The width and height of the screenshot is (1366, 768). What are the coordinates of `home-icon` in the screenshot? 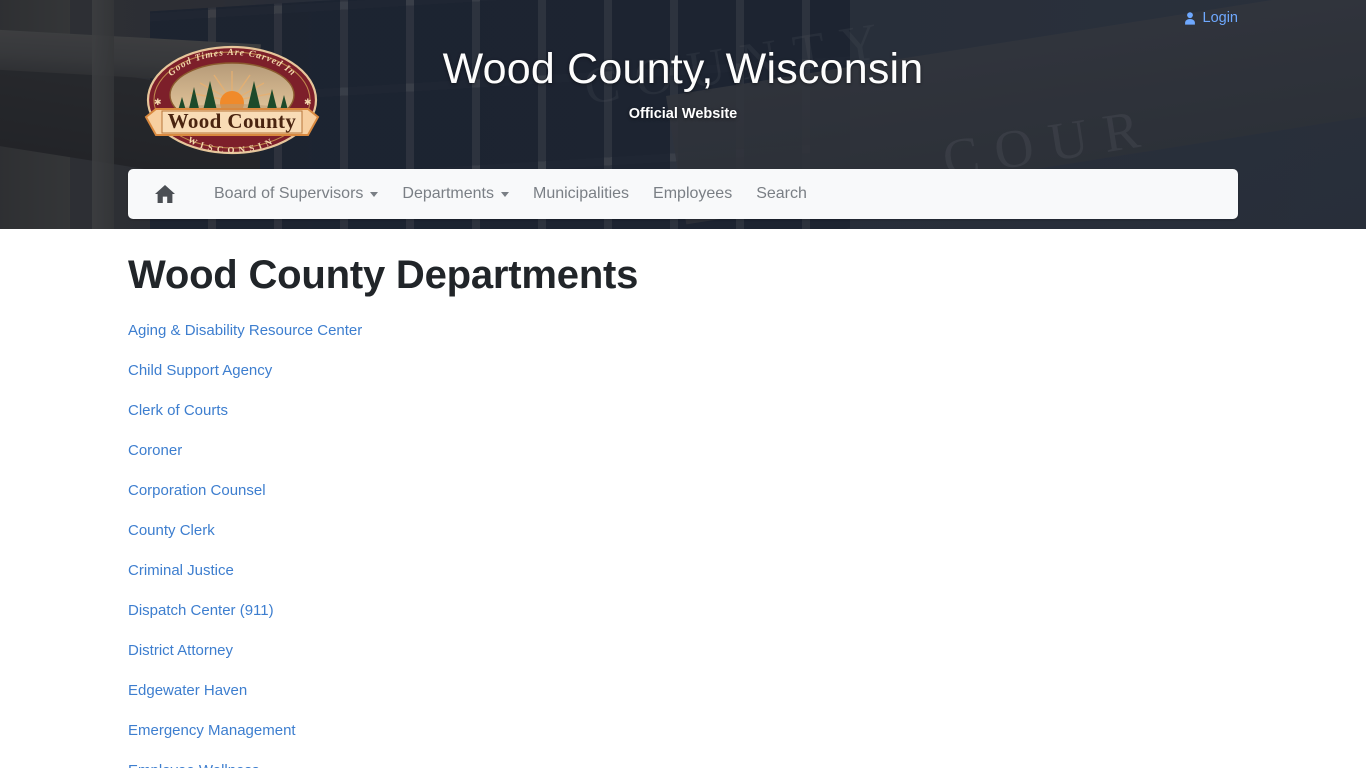 It's located at (165, 194).